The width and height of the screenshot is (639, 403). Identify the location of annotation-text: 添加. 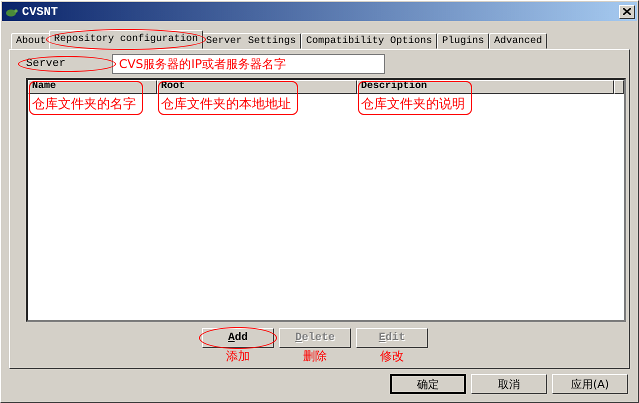
(238, 356).